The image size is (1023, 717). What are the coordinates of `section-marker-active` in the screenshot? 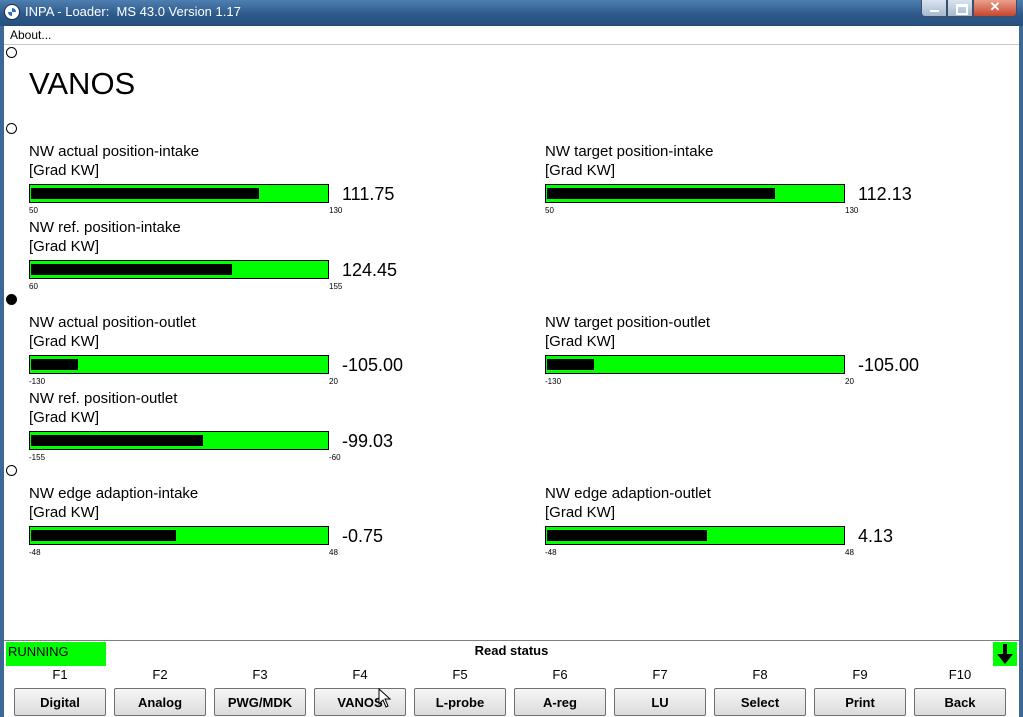 It's located at (11, 299).